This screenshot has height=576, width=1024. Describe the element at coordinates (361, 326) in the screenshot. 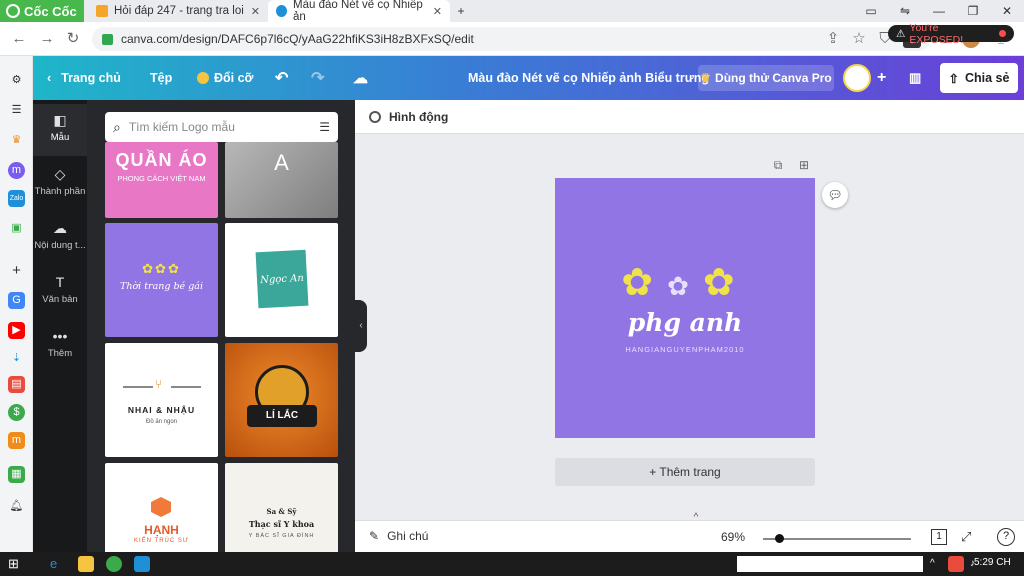

I see `panel-collapse-handle: ‹` at that location.